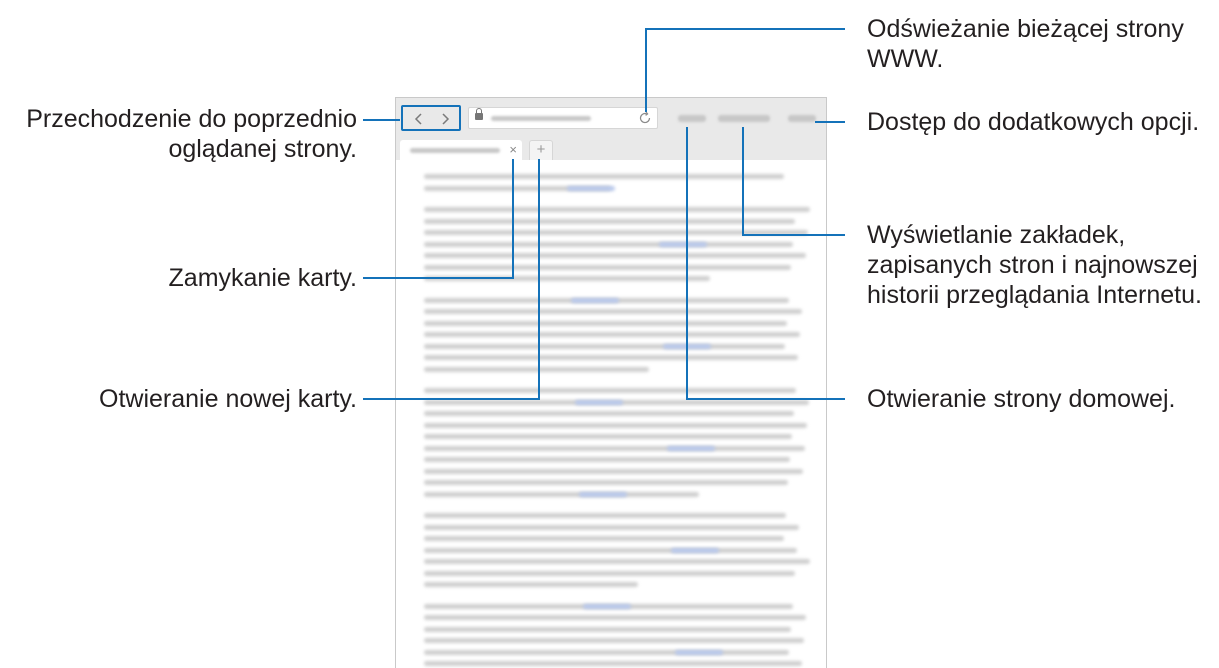 This screenshot has width=1219, height=668. What do you see at coordinates (513, 219) in the screenshot?
I see `leader-line-close-tab` at bounding box center [513, 219].